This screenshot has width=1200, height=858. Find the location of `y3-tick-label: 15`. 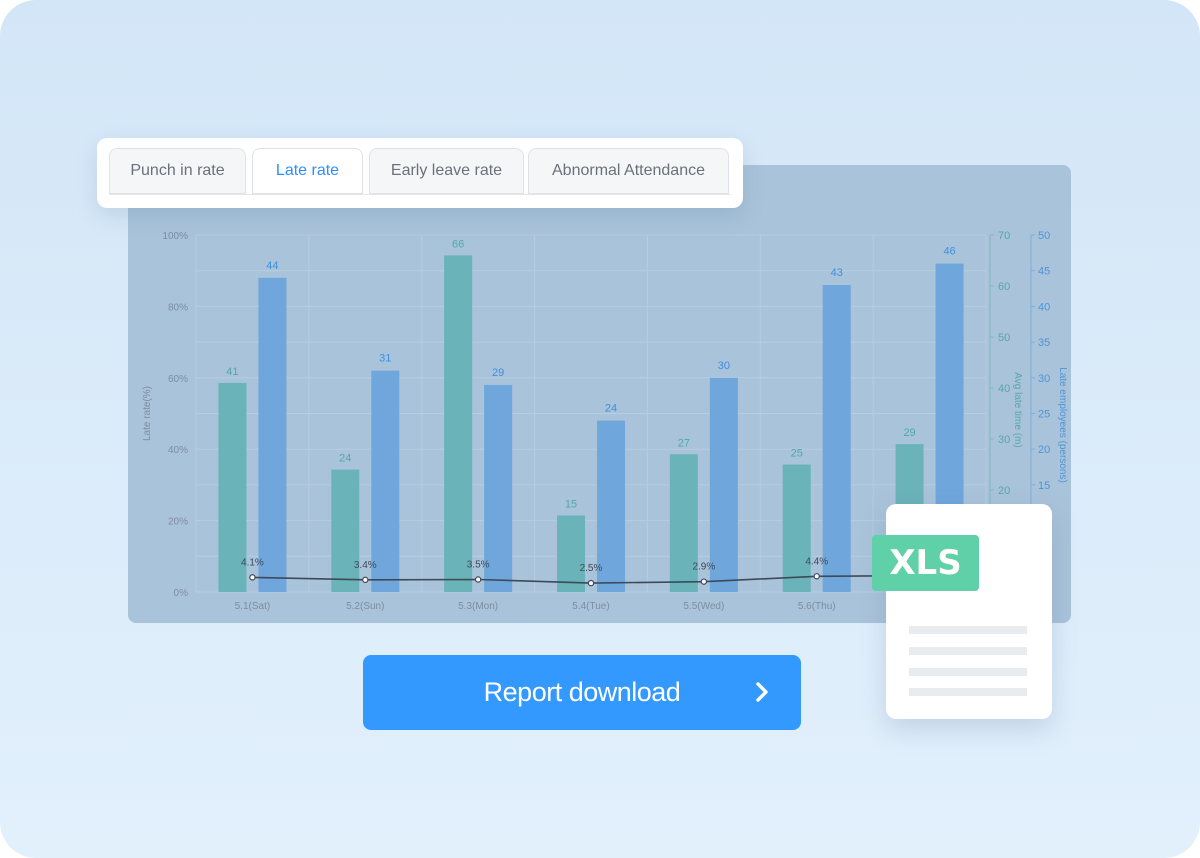

y3-tick-label: 15 is located at coordinates (1044, 486).